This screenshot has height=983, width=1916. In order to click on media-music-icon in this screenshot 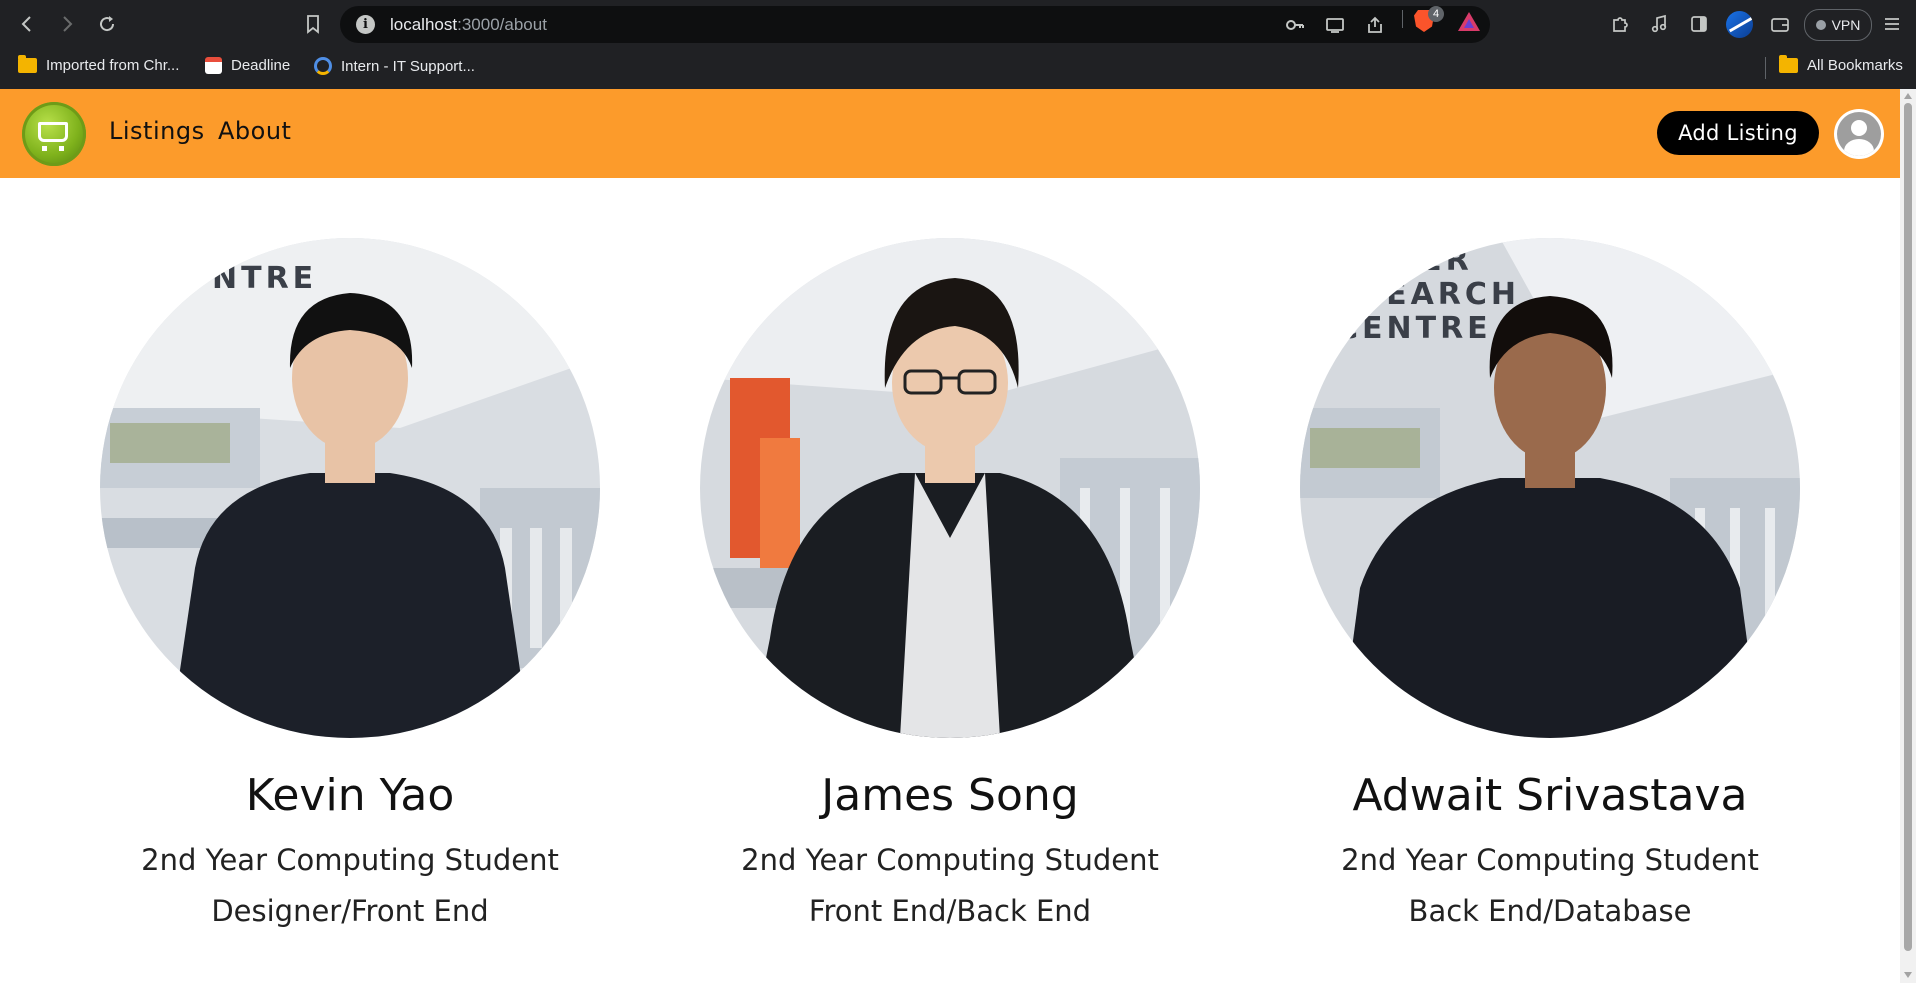, I will do `click(1659, 24)`.